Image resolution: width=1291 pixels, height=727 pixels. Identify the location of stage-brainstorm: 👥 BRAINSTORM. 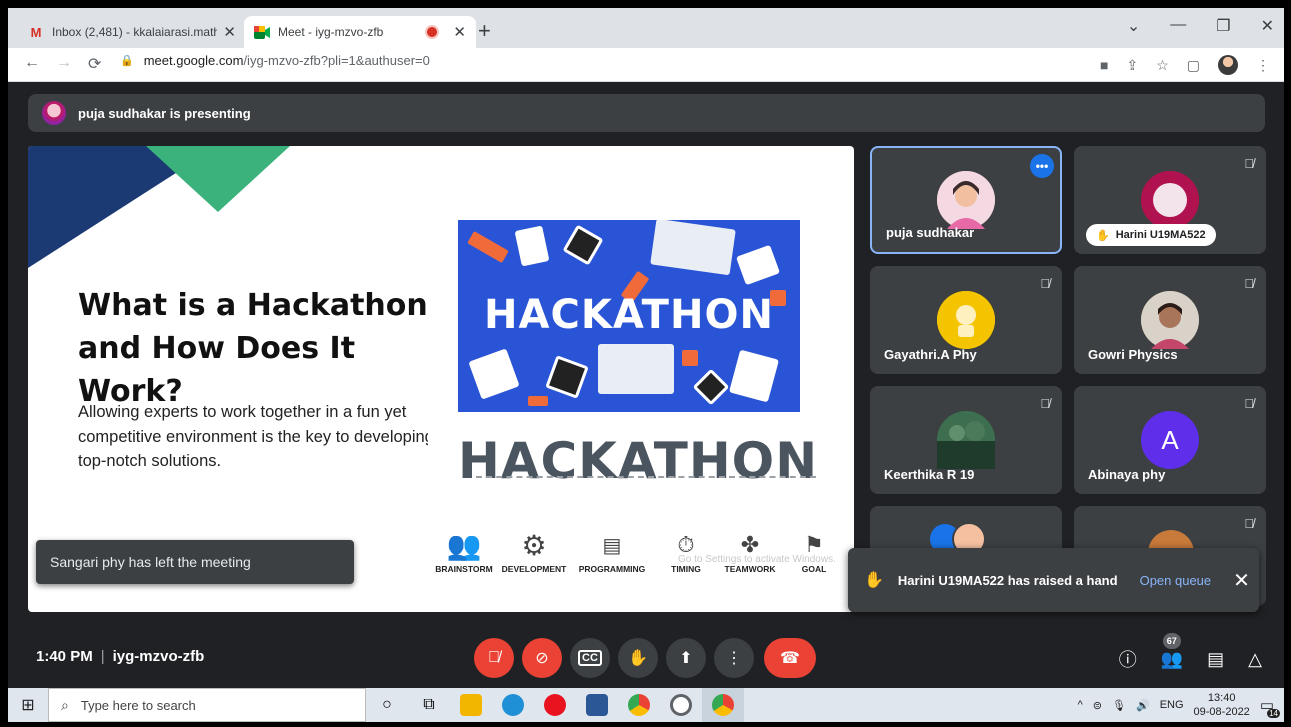
(464, 551).